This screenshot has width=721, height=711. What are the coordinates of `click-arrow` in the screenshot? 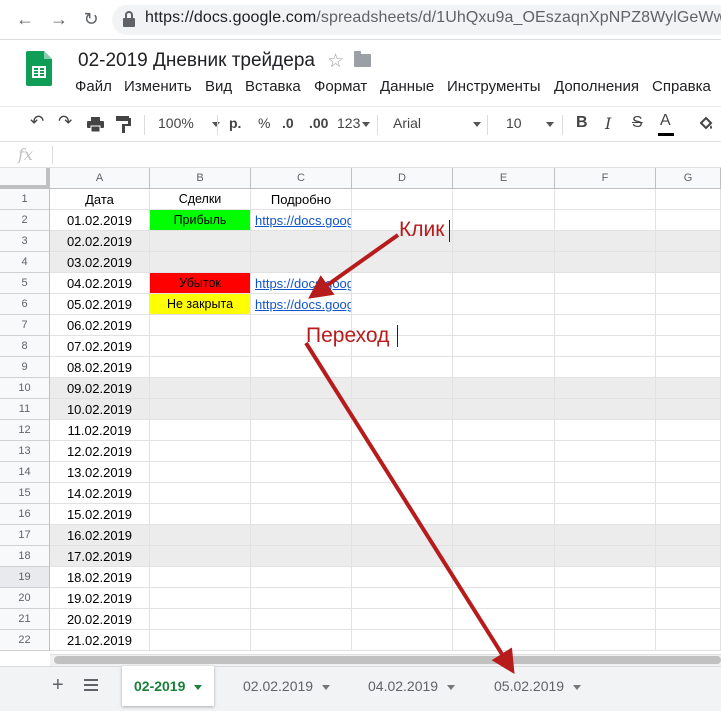 It's located at (354, 266).